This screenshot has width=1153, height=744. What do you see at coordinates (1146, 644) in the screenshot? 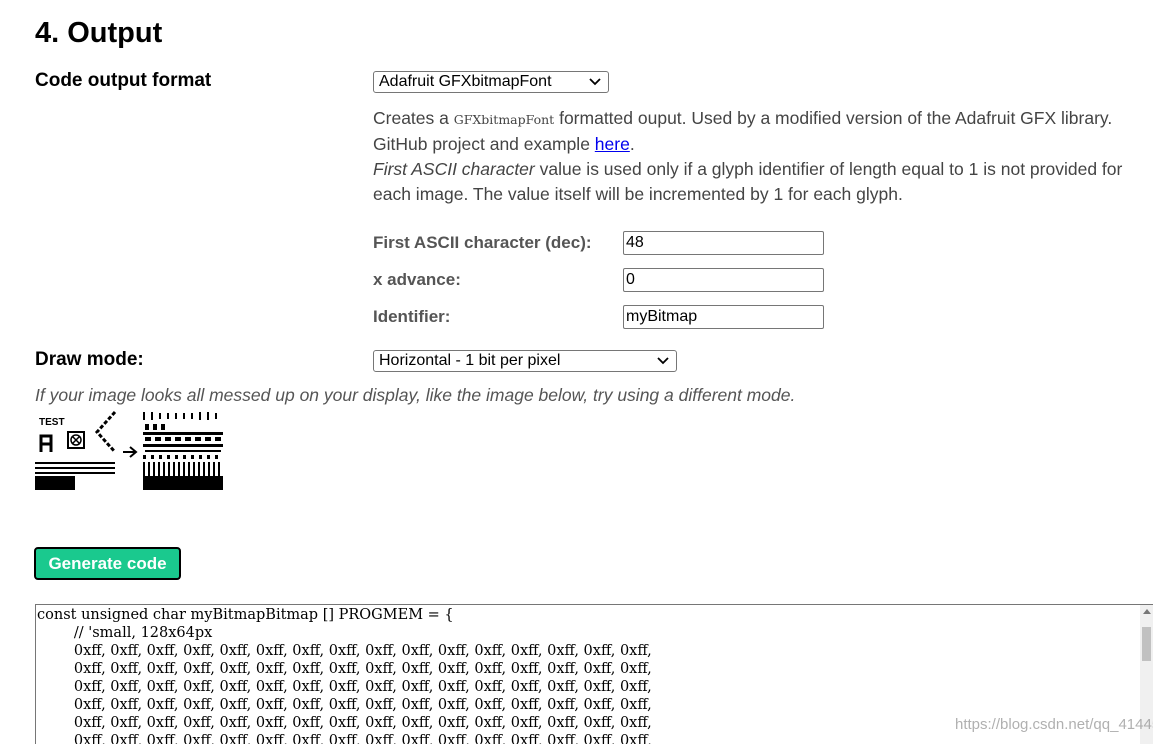
I see `scrollbar-thumb` at bounding box center [1146, 644].